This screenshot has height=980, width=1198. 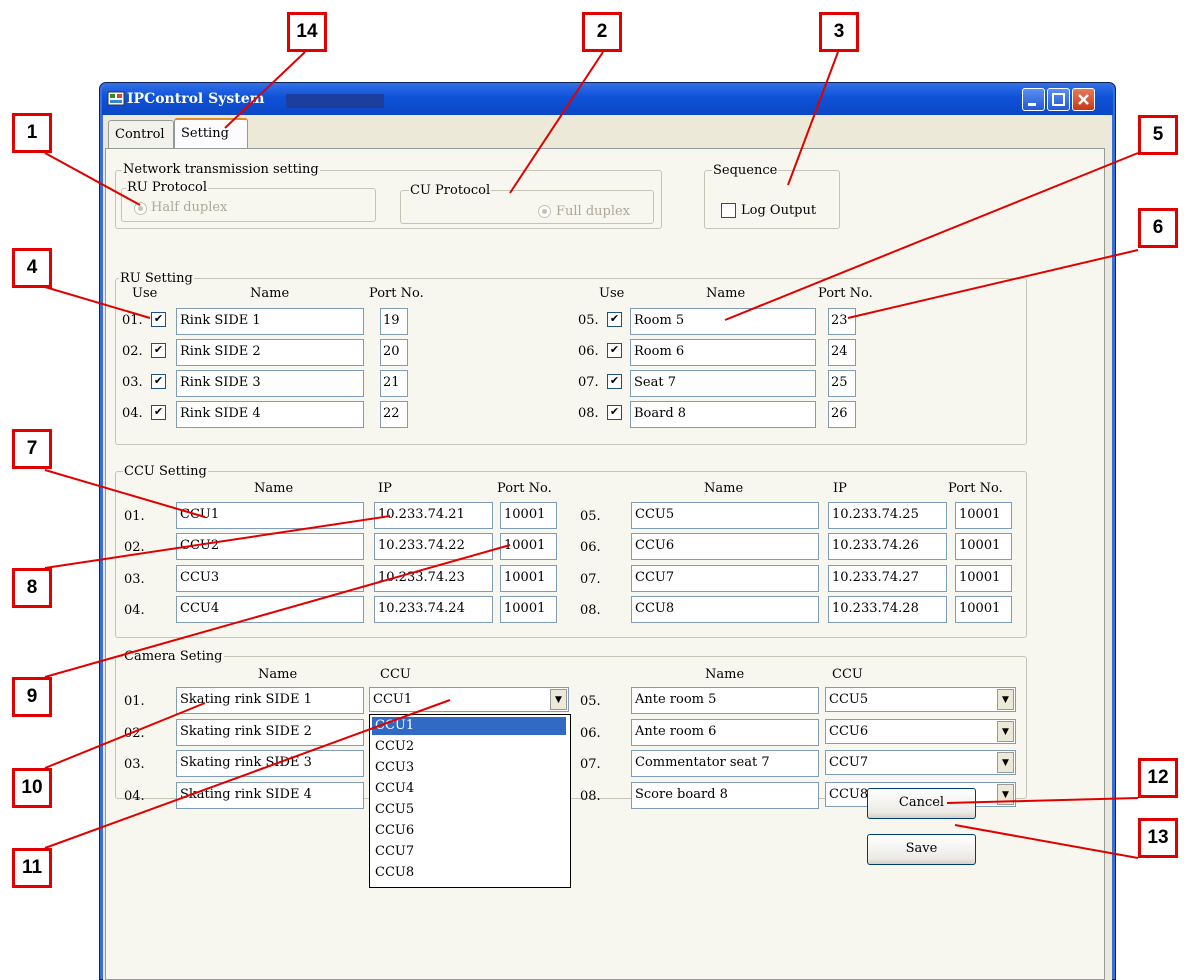 What do you see at coordinates (32, 449) in the screenshot?
I see `callout-7: 7` at bounding box center [32, 449].